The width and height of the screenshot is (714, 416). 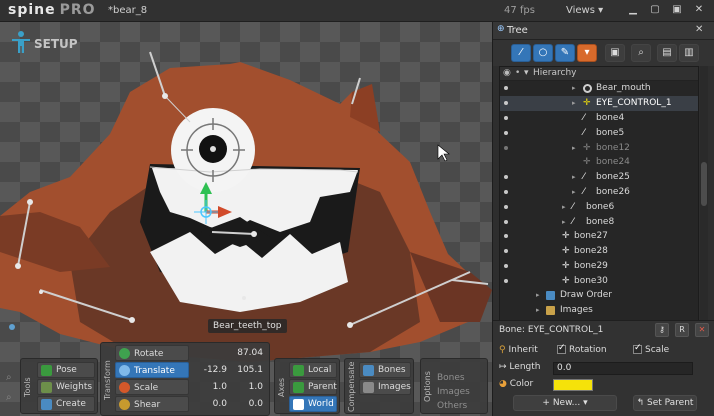 What do you see at coordinates (682, 330) in the screenshot?
I see `bone-rename-icon: R` at bounding box center [682, 330].